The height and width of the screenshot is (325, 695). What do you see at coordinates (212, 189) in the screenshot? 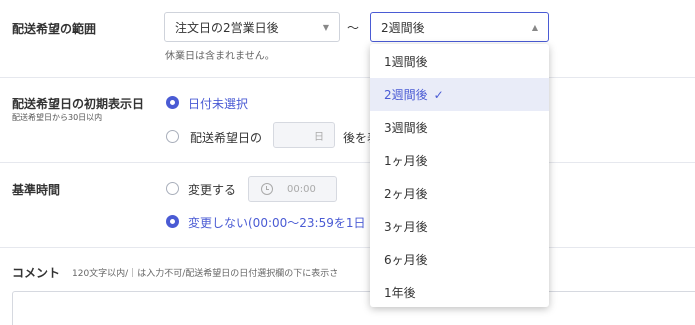
I see `radio-change-label: 変更する` at bounding box center [212, 189].